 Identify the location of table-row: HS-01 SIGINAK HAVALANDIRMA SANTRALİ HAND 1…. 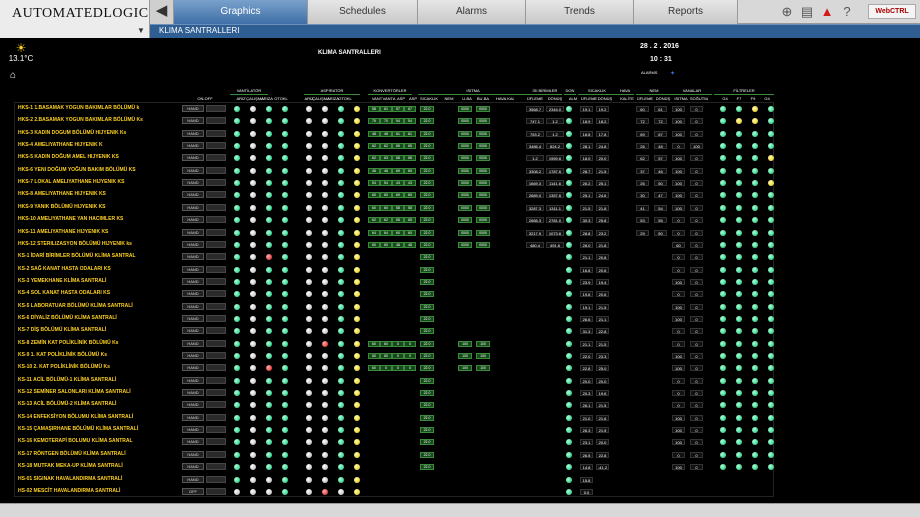
(394, 480).